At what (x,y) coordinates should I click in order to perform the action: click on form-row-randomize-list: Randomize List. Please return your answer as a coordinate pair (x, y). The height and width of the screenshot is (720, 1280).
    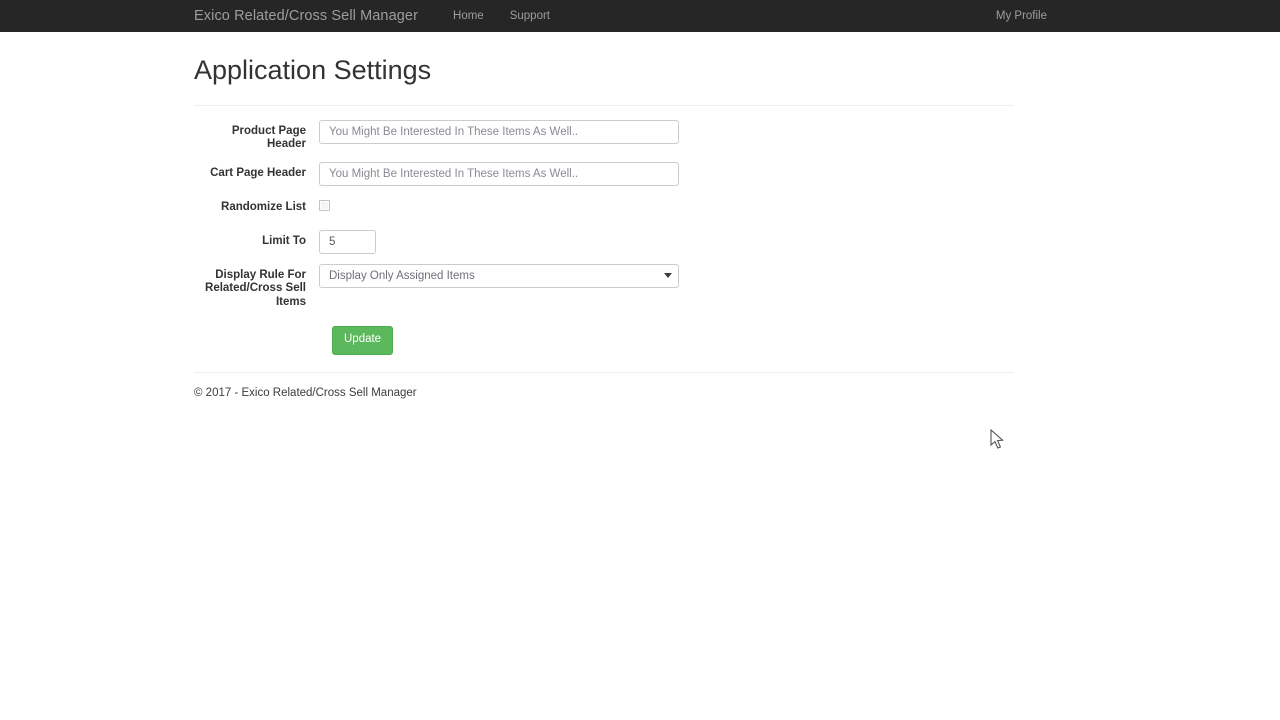
    Looking at the image, I should click on (604, 208).